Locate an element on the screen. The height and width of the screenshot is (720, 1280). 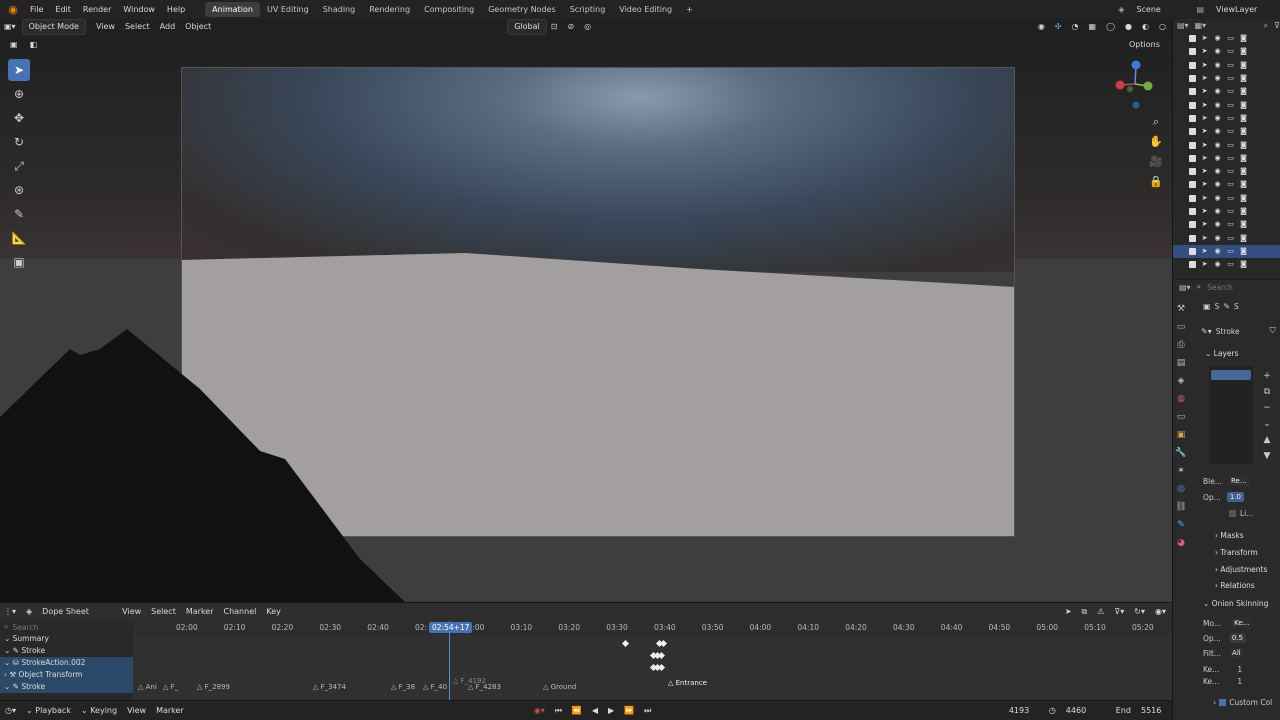
timeline-marker: △ Entrance is located at coordinates (687, 683).